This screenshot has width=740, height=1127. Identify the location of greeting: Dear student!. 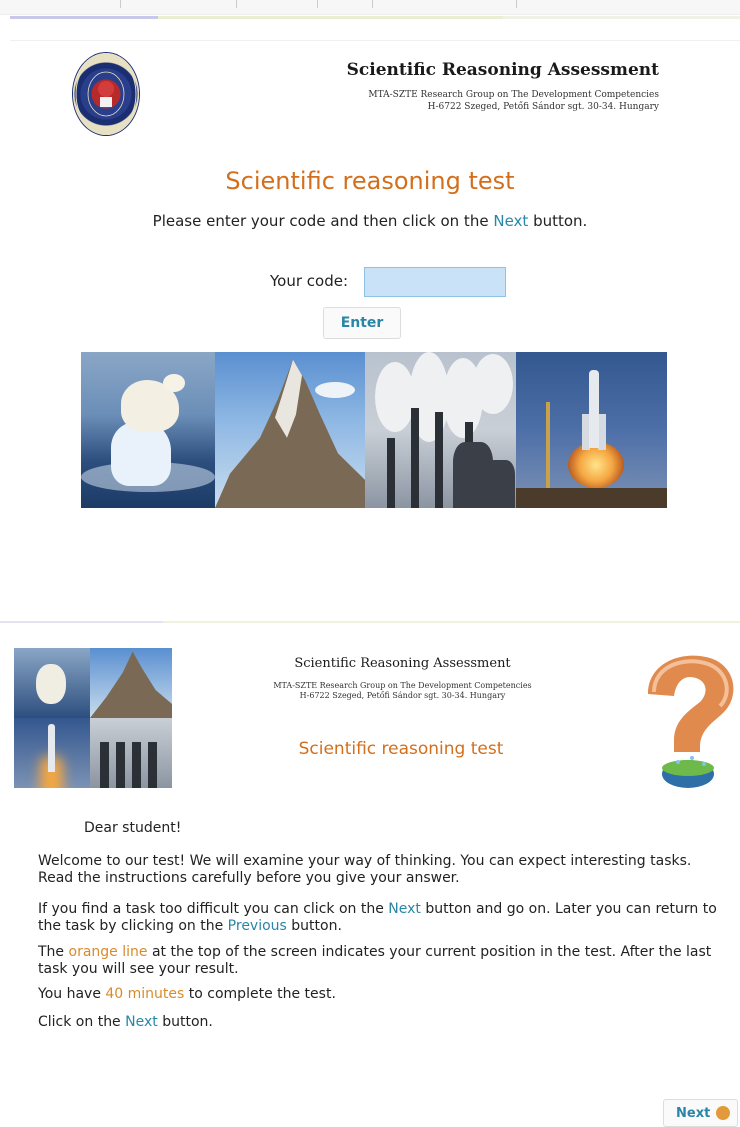
(133, 828).